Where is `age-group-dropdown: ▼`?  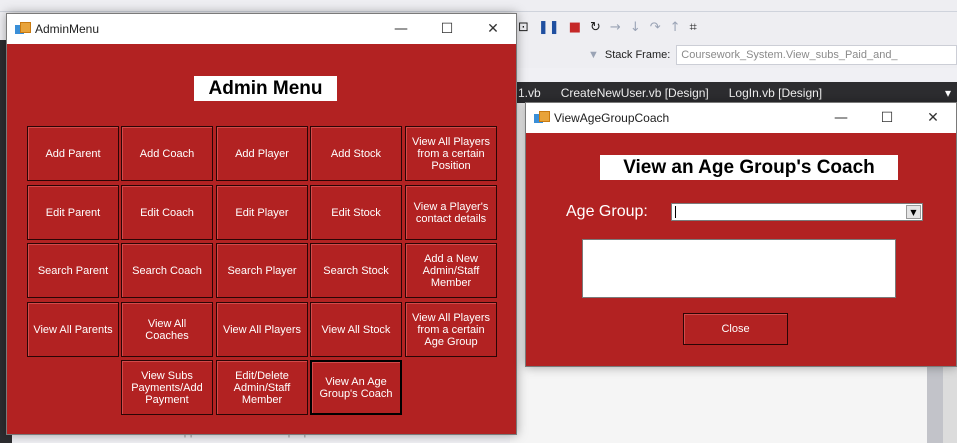
age-group-dropdown: ▼ is located at coordinates (797, 212).